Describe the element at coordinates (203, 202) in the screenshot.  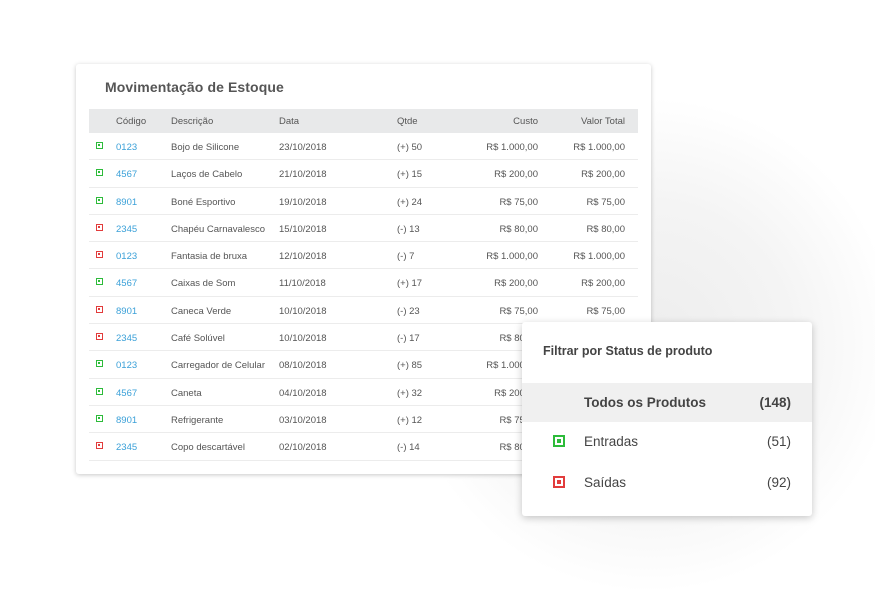
I see `row-description: Boné Esportivo` at that location.